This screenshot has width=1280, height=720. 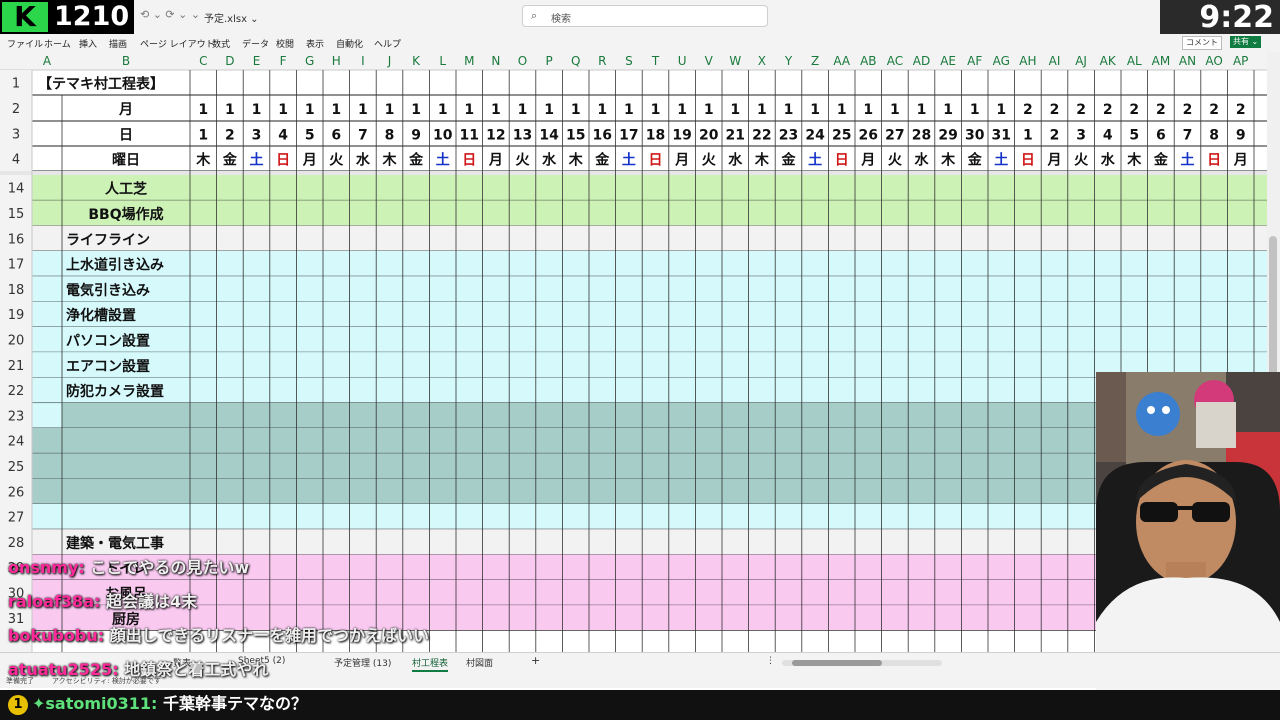 What do you see at coordinates (602, 61) in the screenshot?
I see `column-header: R` at bounding box center [602, 61].